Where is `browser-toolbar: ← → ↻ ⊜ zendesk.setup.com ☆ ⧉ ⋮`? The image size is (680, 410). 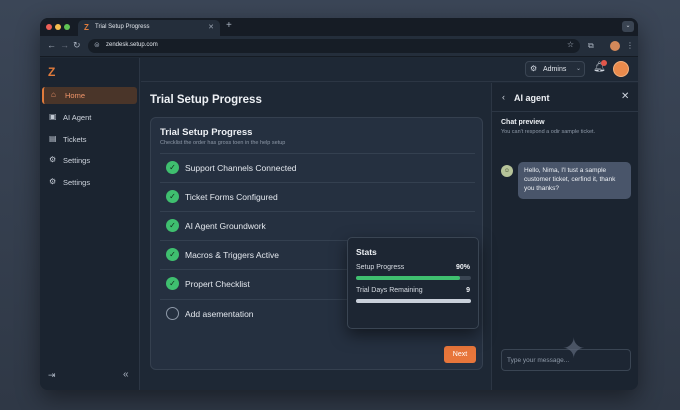
browser-toolbar: ← → ↻ ⊜ zendesk.setup.com ☆ ⧉ ⋮ is located at coordinates (339, 46).